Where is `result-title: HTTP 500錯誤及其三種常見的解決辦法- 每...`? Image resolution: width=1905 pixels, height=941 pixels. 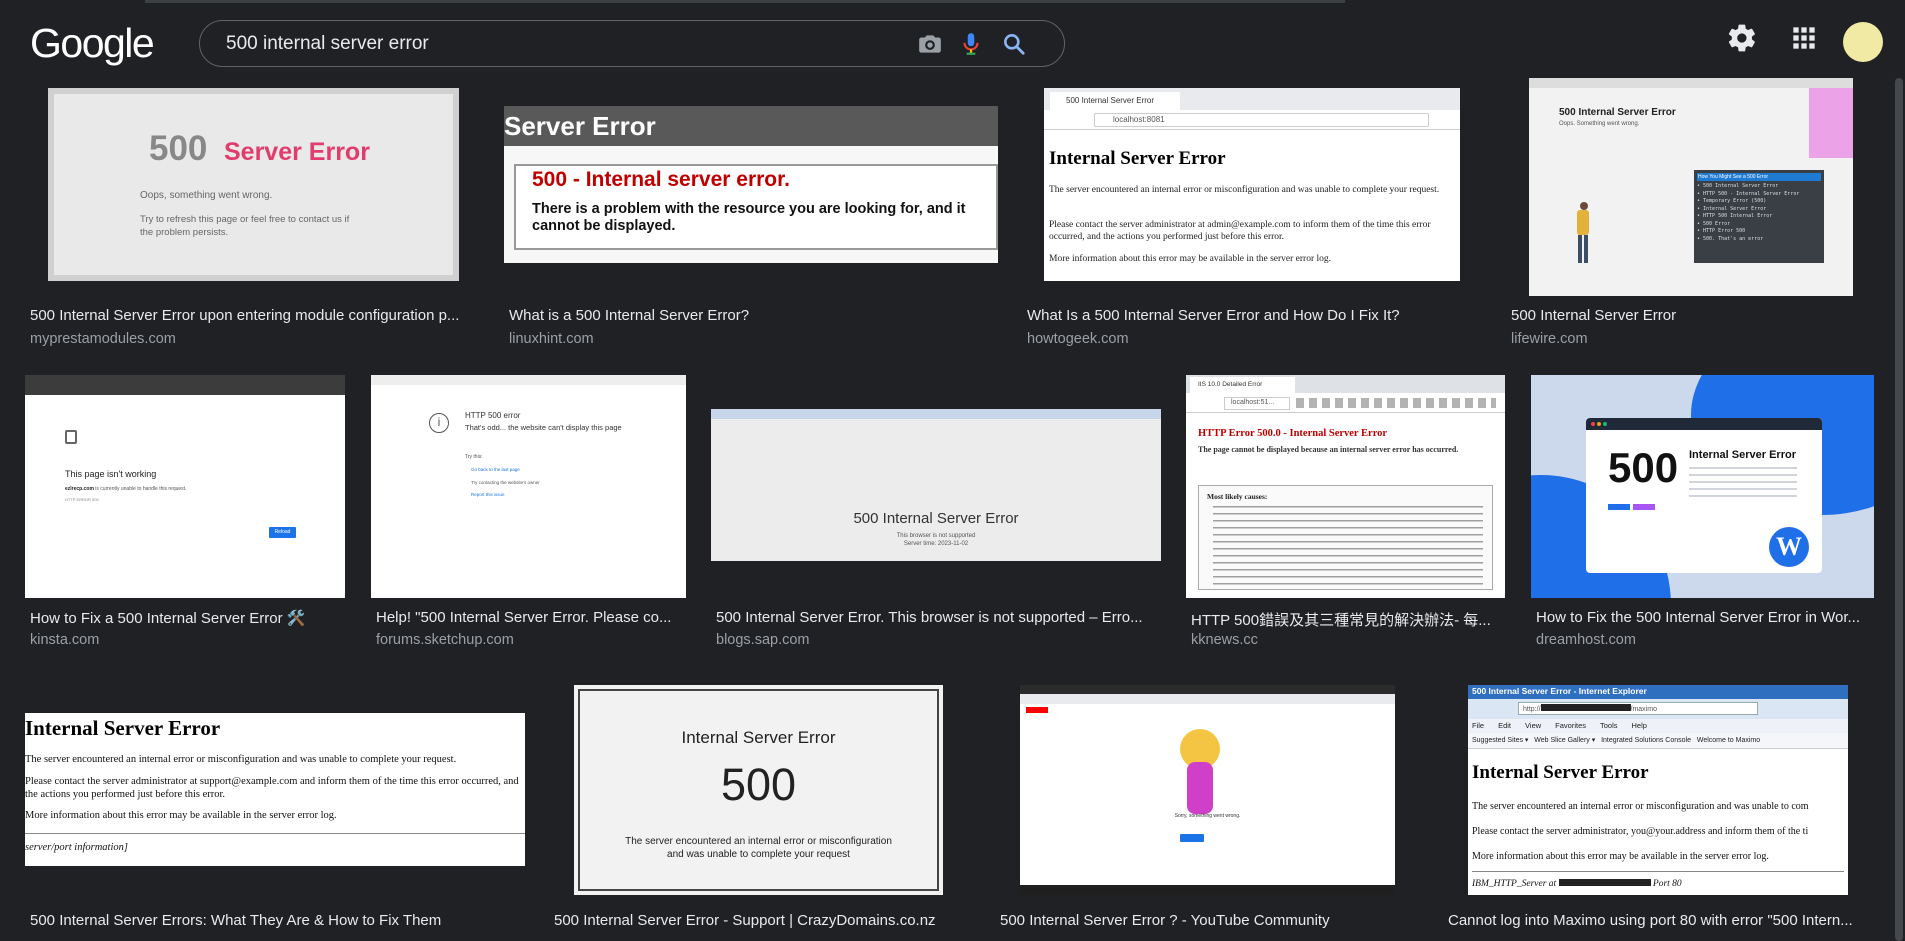
result-title: HTTP 500錯誤及其三種常見的解決辦法- 每... is located at coordinates (1346, 619).